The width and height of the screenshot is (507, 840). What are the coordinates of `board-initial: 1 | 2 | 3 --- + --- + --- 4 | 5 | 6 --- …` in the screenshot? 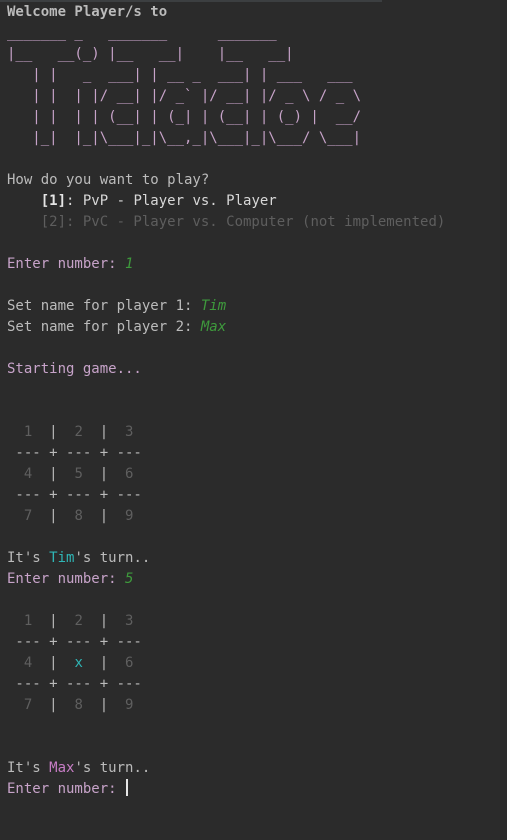 It's located at (257, 474).